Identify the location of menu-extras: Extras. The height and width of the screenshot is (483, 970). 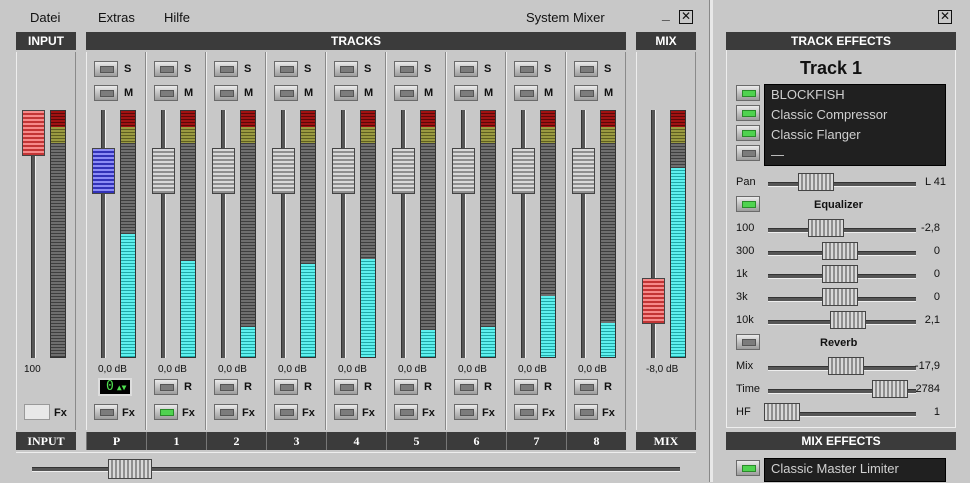
(116, 17).